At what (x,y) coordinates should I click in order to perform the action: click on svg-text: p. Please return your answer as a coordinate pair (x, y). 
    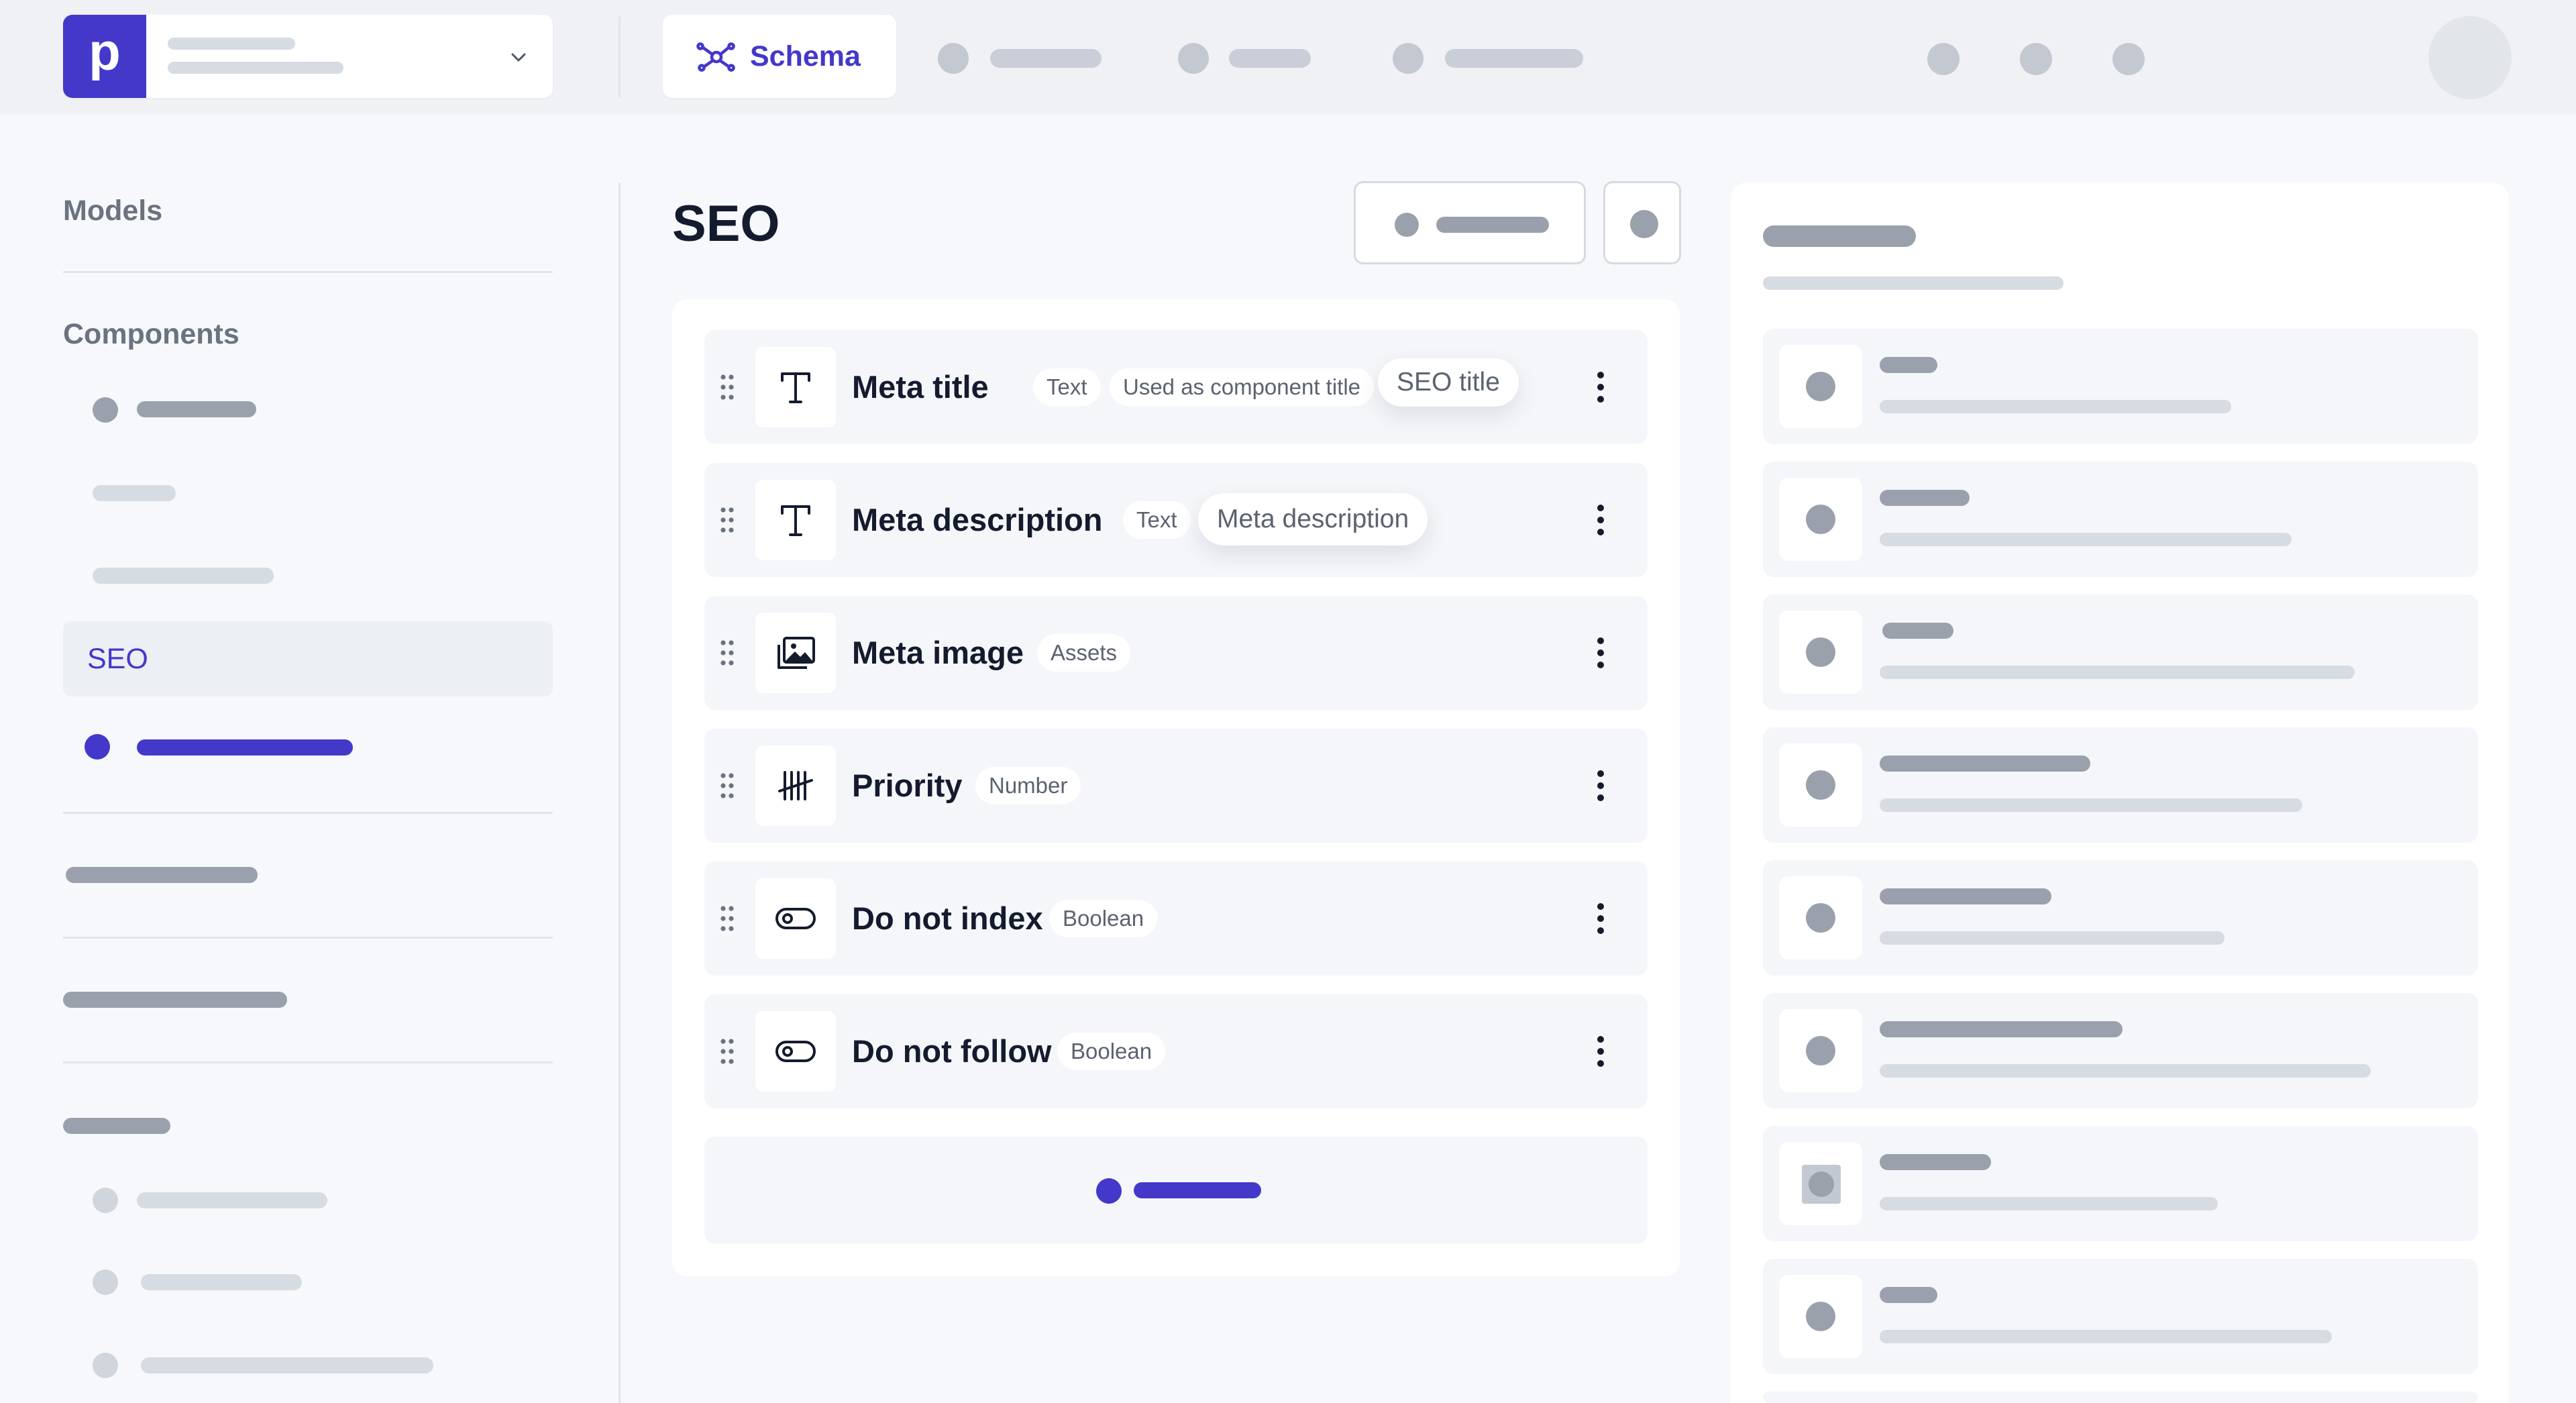
    Looking at the image, I should click on (105, 56).